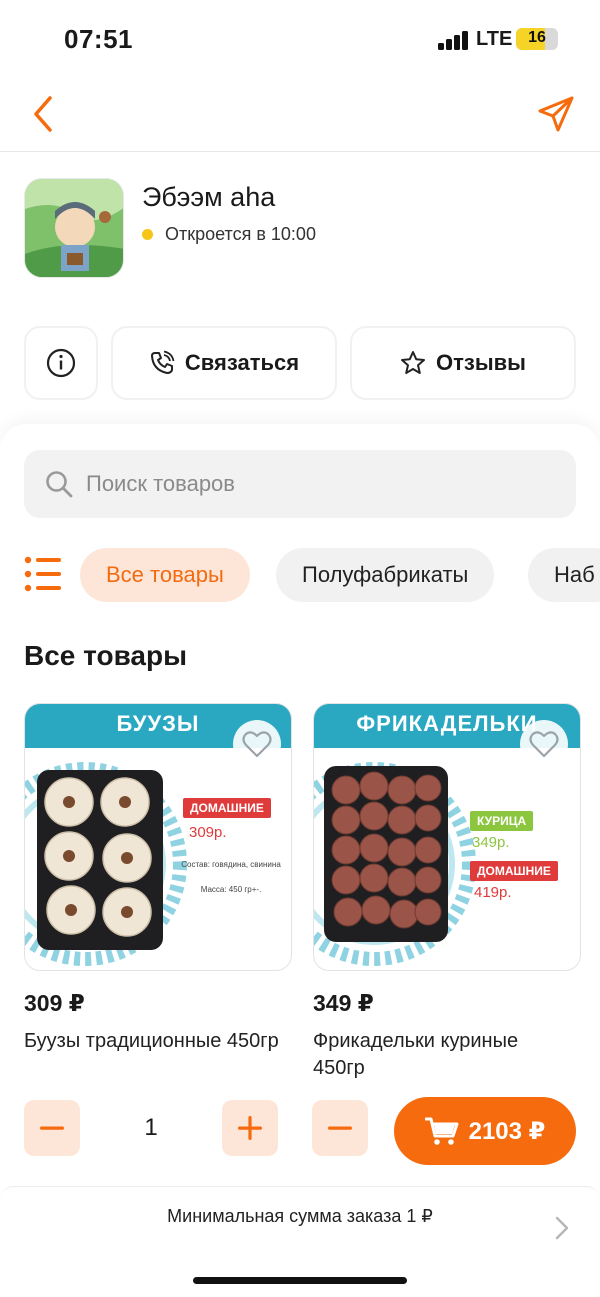 The image size is (600, 1297). Describe the element at coordinates (231, 889) in the screenshot. I see `mass-text: Масса: 450 гр+-.` at that location.